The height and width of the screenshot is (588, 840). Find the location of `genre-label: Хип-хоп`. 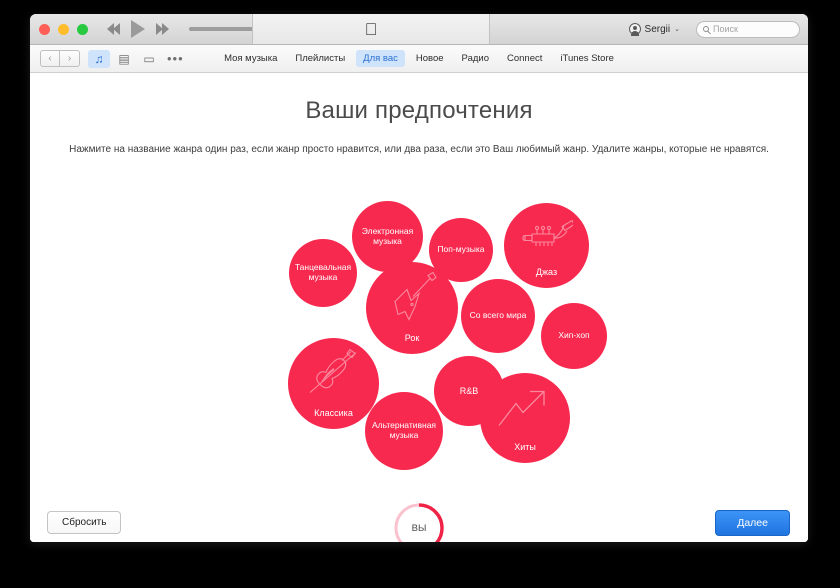

genre-label: Хип-хоп is located at coordinates (574, 335).